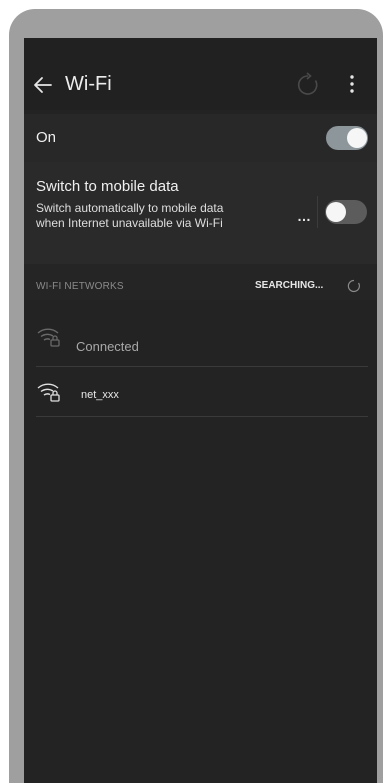 This screenshot has width=384, height=783. Describe the element at coordinates (202, 392) in the screenshot. I see `network-list-item: net_xxx` at that location.